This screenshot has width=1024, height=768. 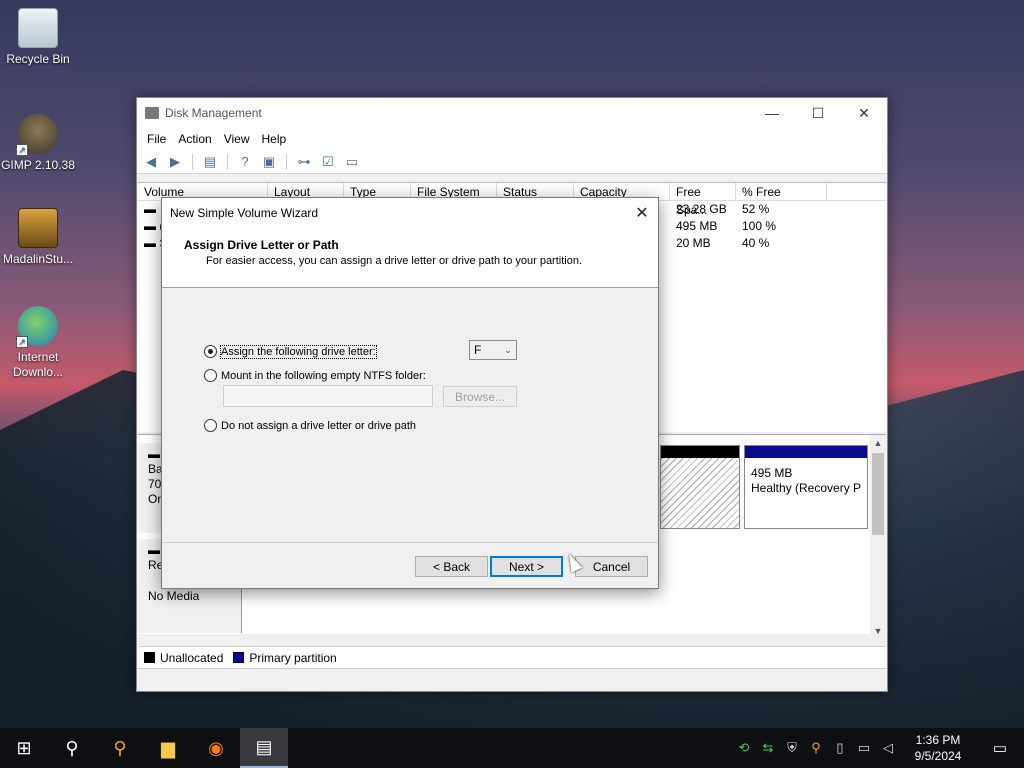 I want to click on usb-icon: ▯, so click(x=840, y=748).